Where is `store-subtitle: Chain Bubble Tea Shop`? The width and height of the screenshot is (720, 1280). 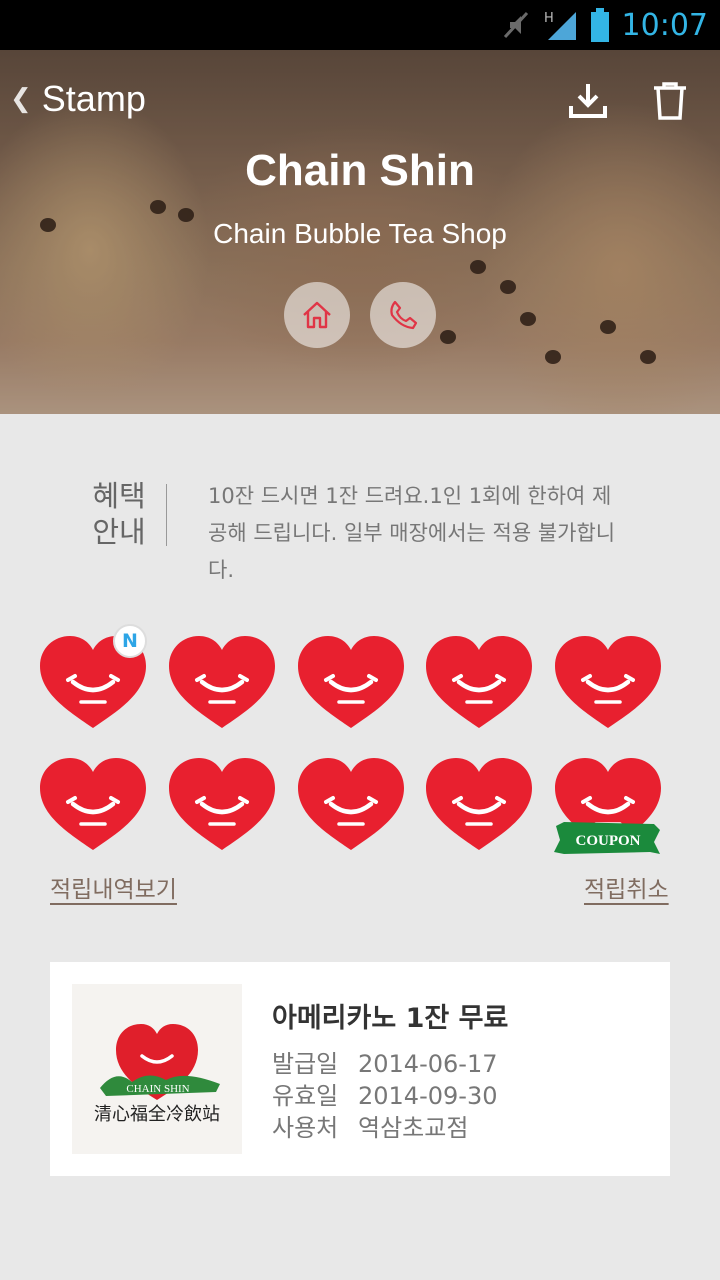 store-subtitle: Chain Bubble Tea Shop is located at coordinates (360, 233).